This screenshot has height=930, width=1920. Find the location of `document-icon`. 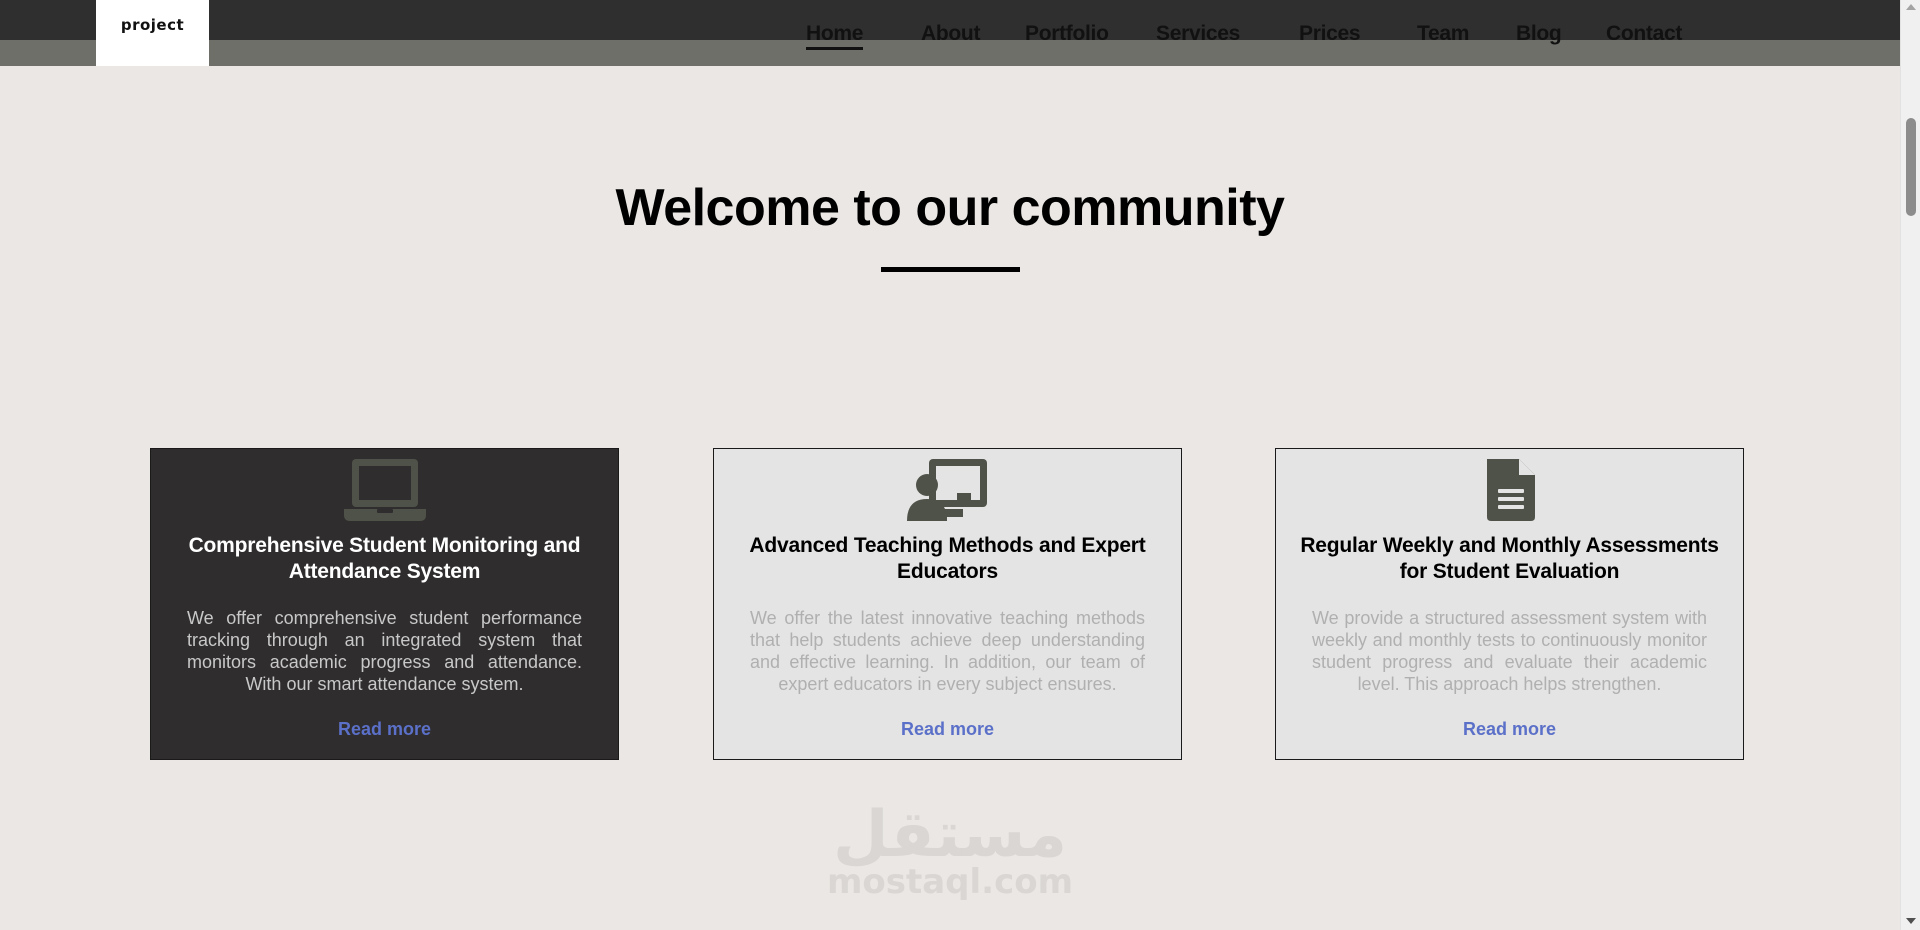

document-icon is located at coordinates (1510, 490).